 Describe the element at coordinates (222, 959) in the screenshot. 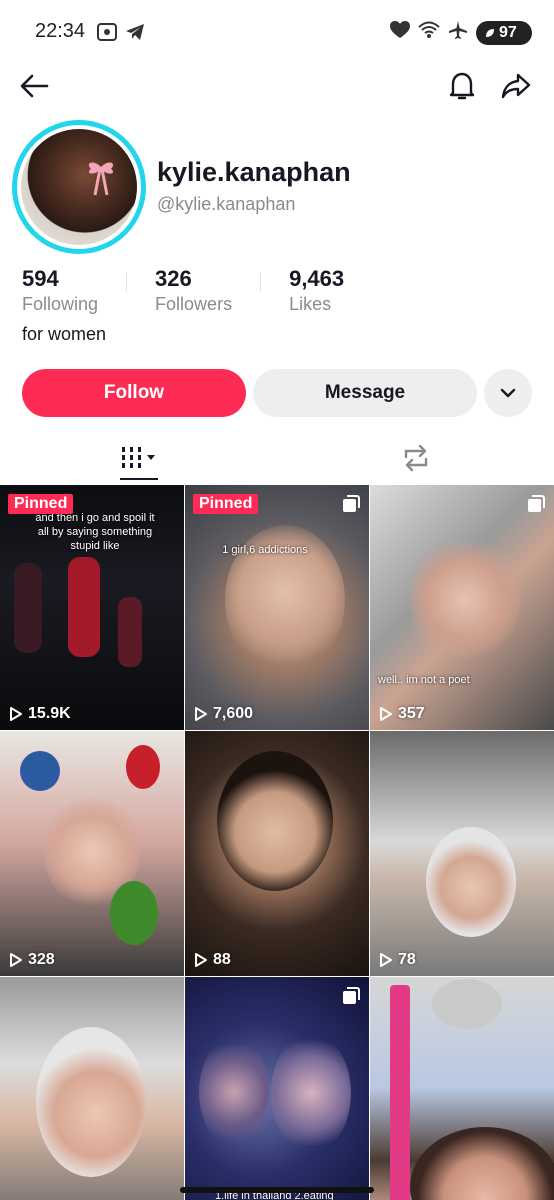

I see `view-count-value: 88` at that location.